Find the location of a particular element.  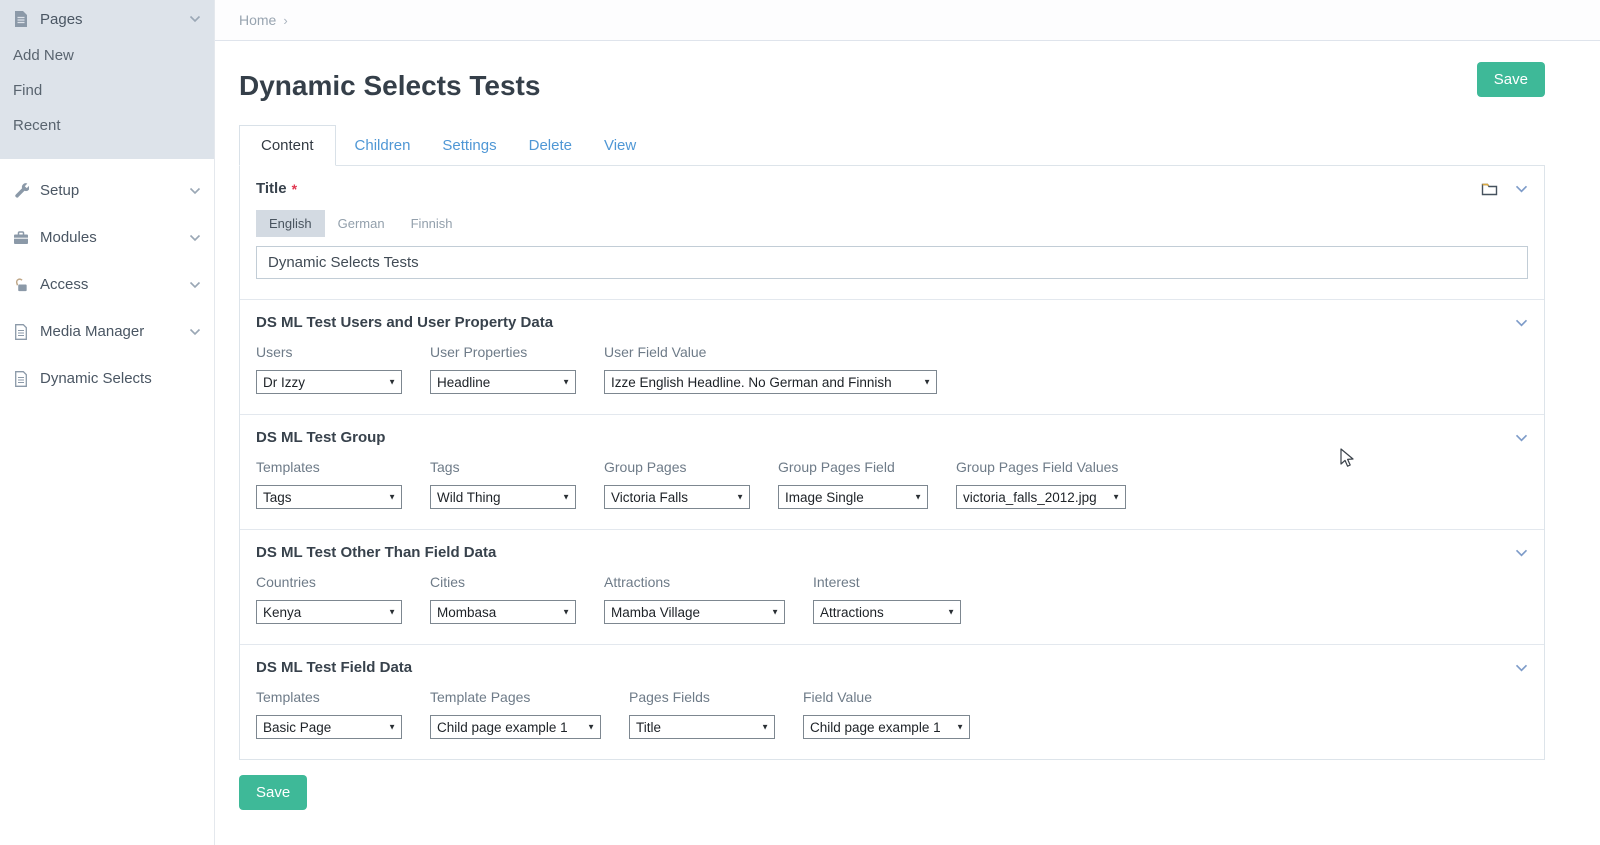

file-icon is located at coordinates (21, 19).